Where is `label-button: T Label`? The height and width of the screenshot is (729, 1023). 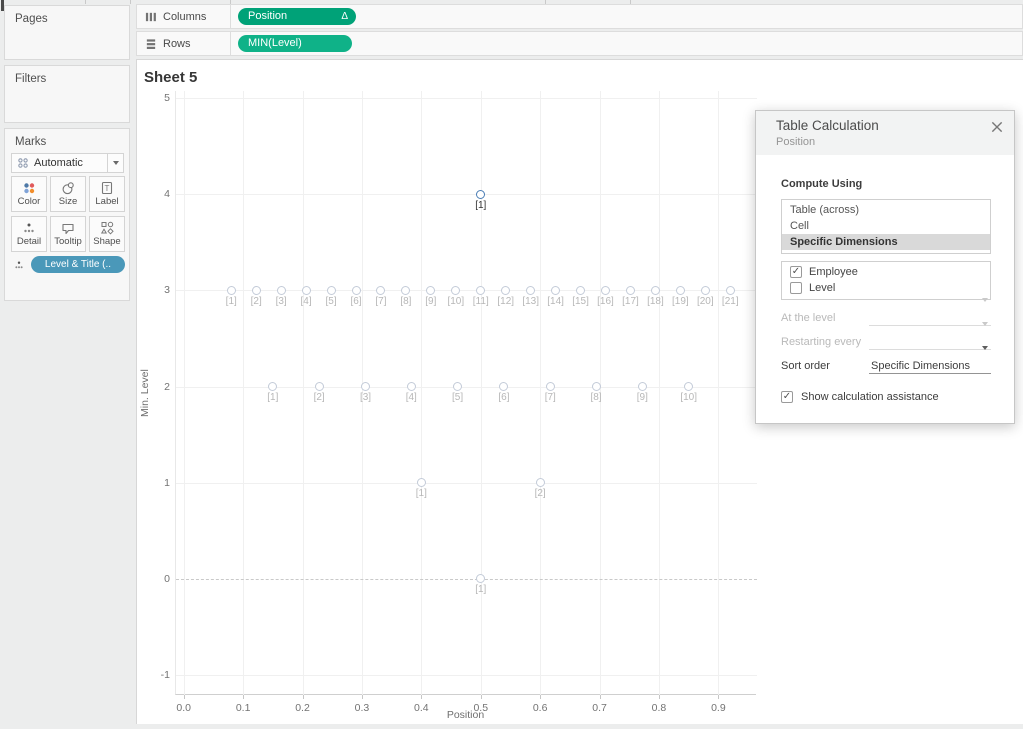 label-button: T Label is located at coordinates (107, 194).